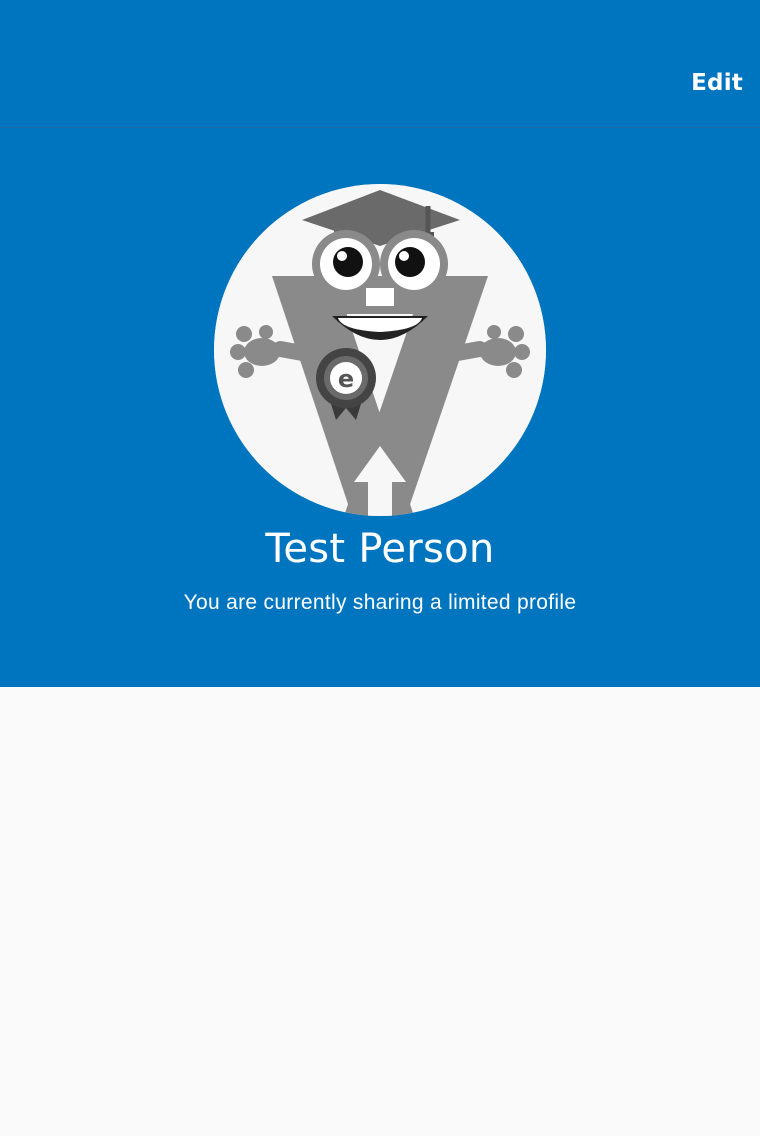  I want to click on profile-avatar: e, so click(380, 350).